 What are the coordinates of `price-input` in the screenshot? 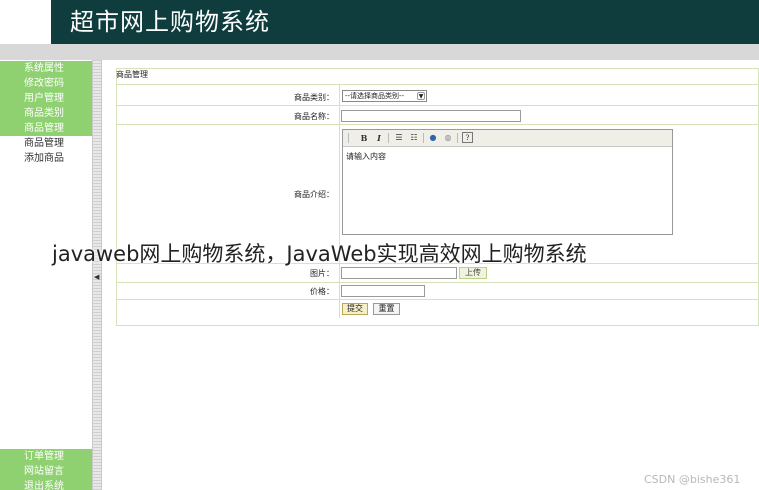 It's located at (383, 291).